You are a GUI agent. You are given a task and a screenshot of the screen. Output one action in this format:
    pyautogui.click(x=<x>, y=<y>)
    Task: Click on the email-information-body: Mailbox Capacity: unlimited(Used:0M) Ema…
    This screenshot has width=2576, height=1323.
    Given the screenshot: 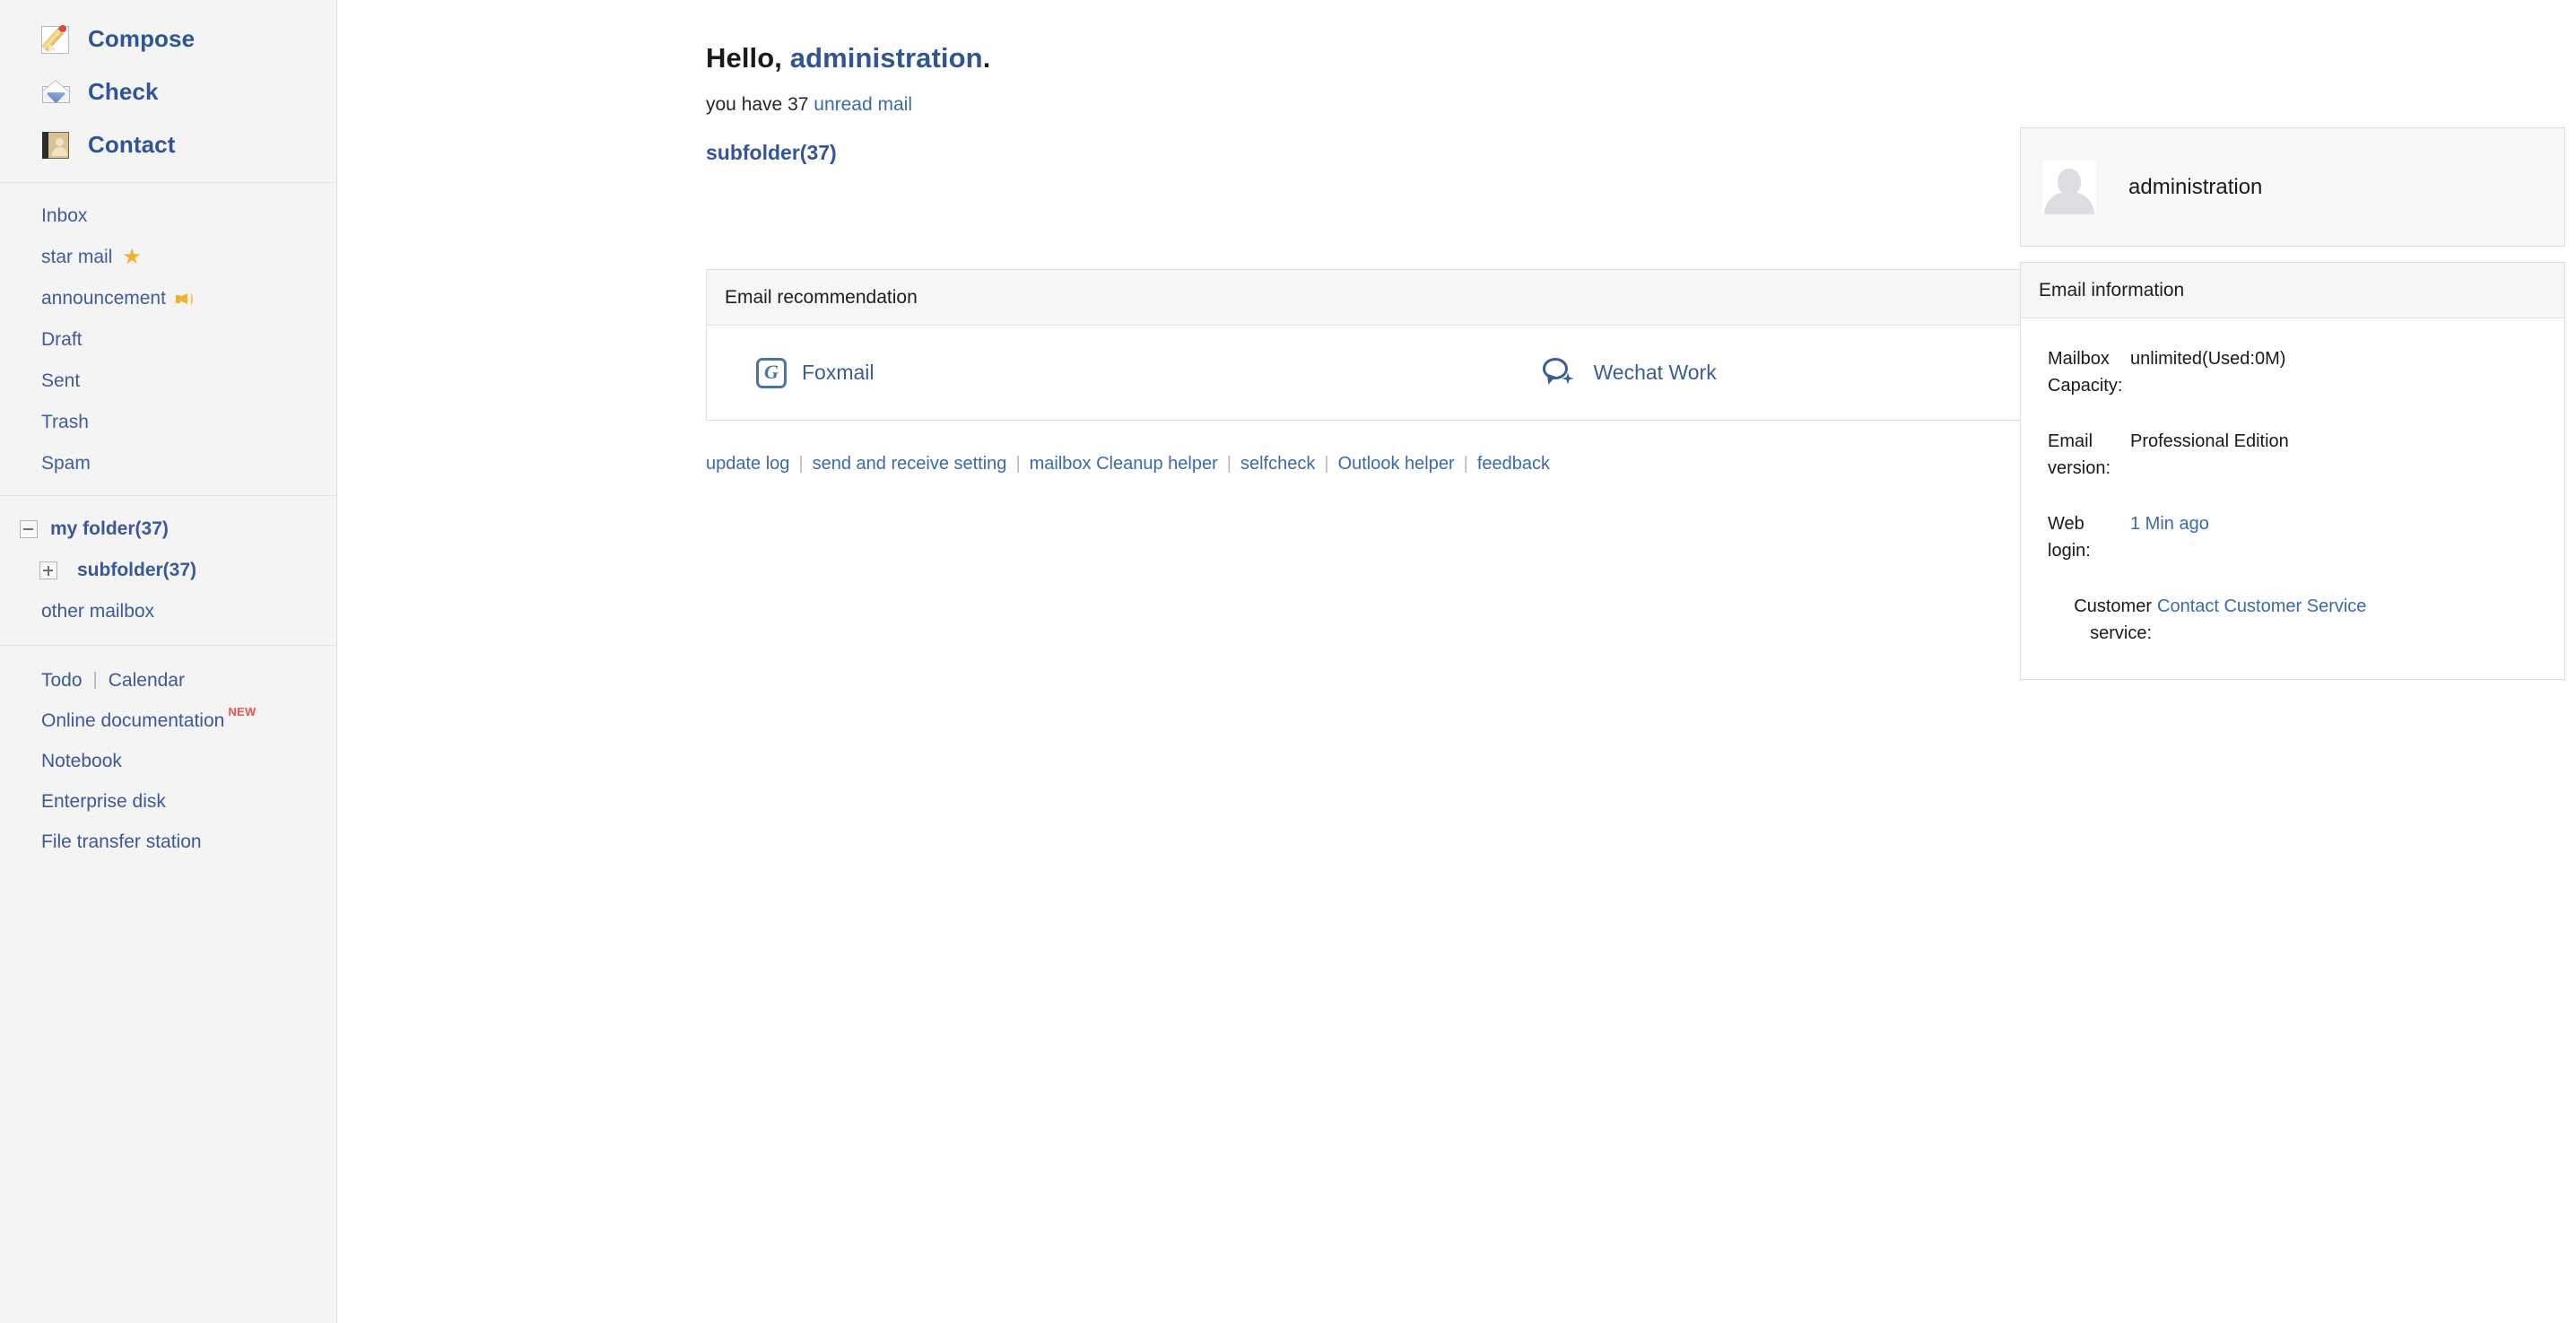 What is the action you would take?
    pyautogui.click(x=2292, y=498)
    